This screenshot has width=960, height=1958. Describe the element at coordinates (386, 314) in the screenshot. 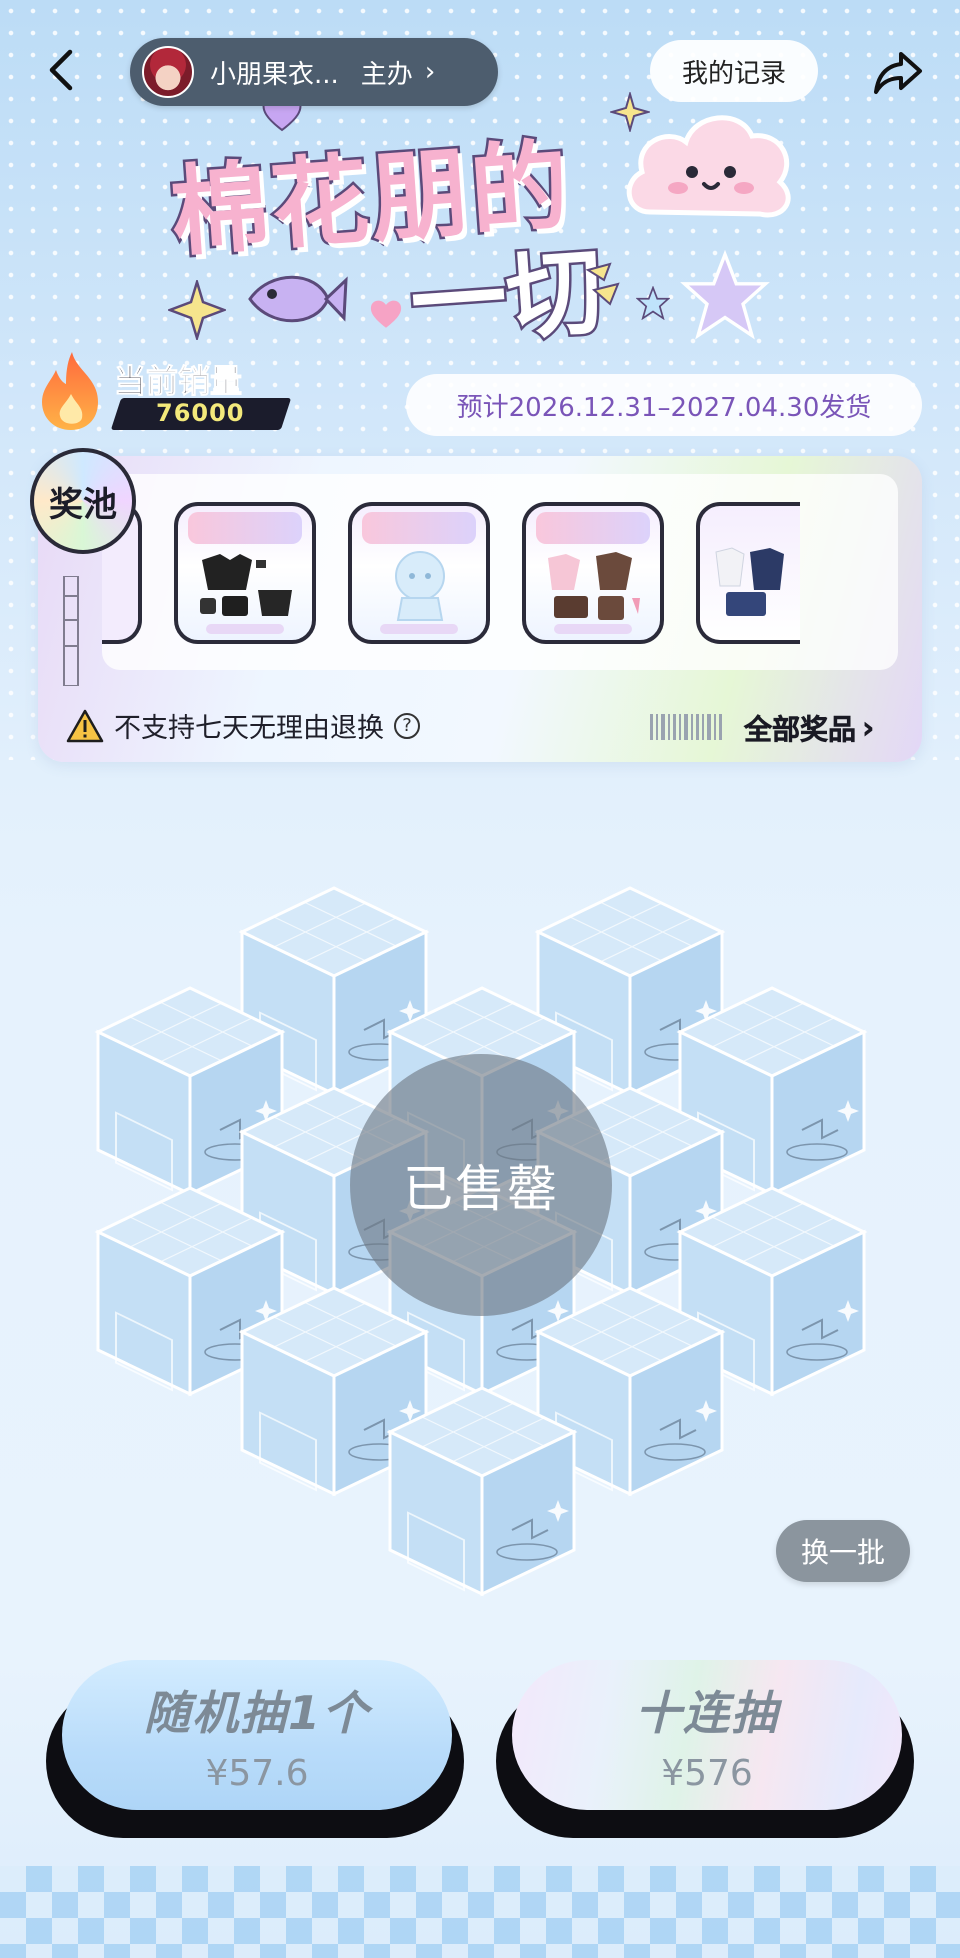

I see `heart-icon` at that location.